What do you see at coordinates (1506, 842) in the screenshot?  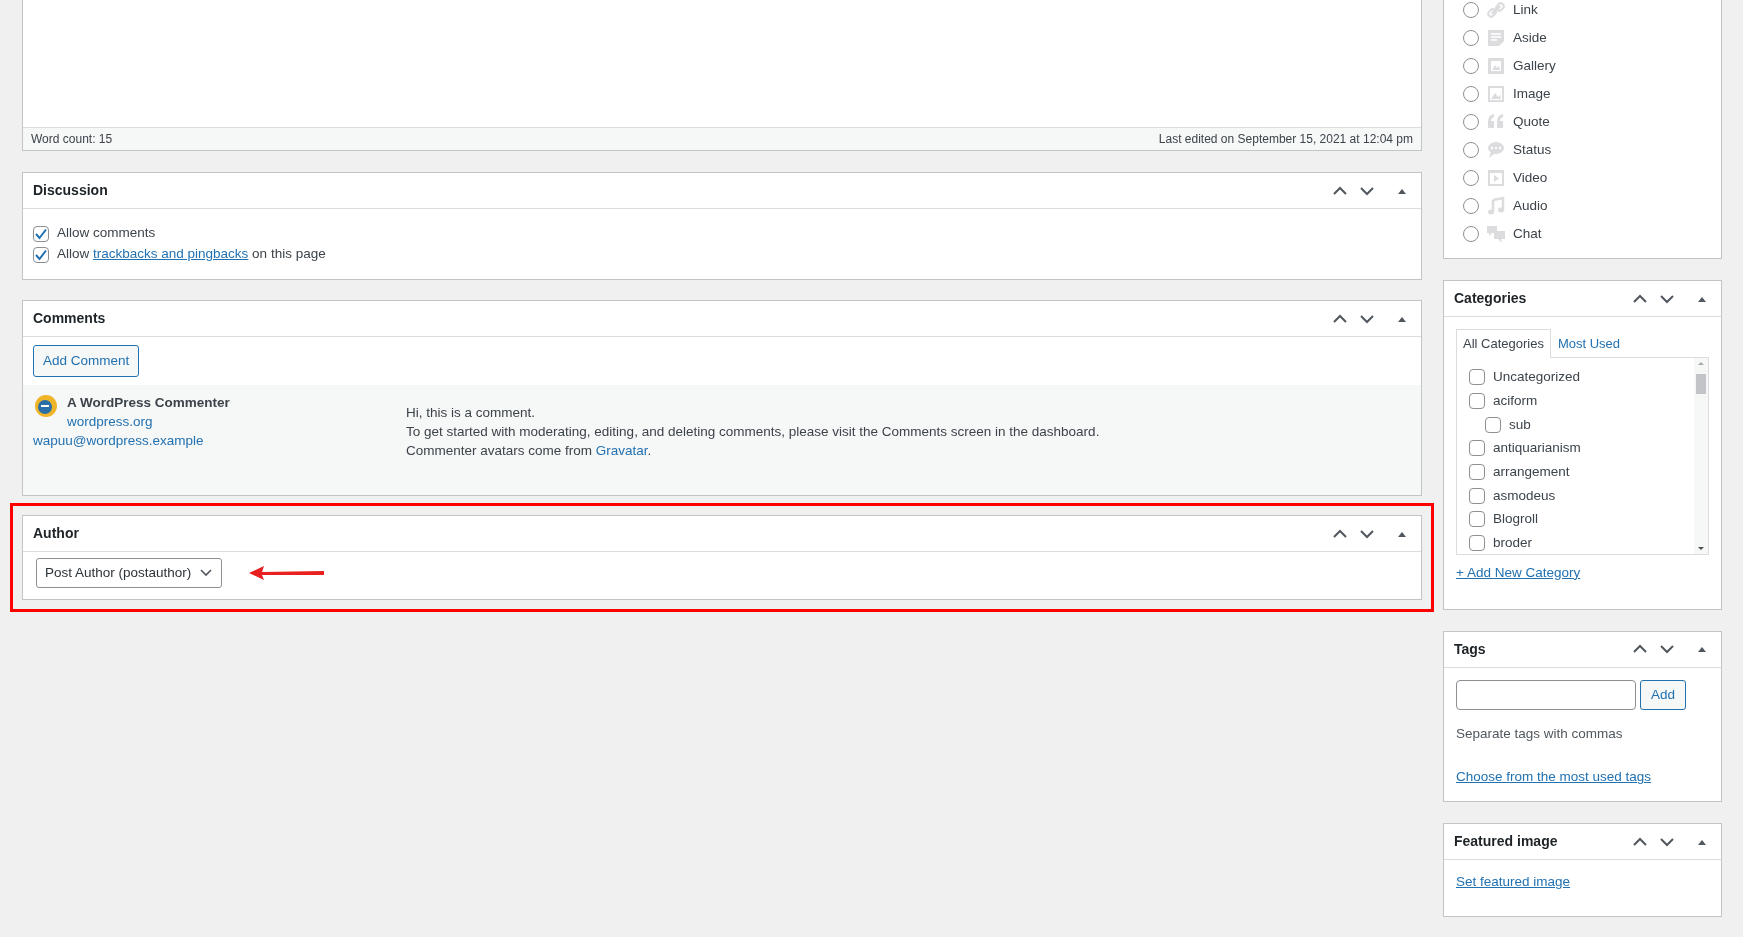 I see `panel-title: Featured image` at bounding box center [1506, 842].